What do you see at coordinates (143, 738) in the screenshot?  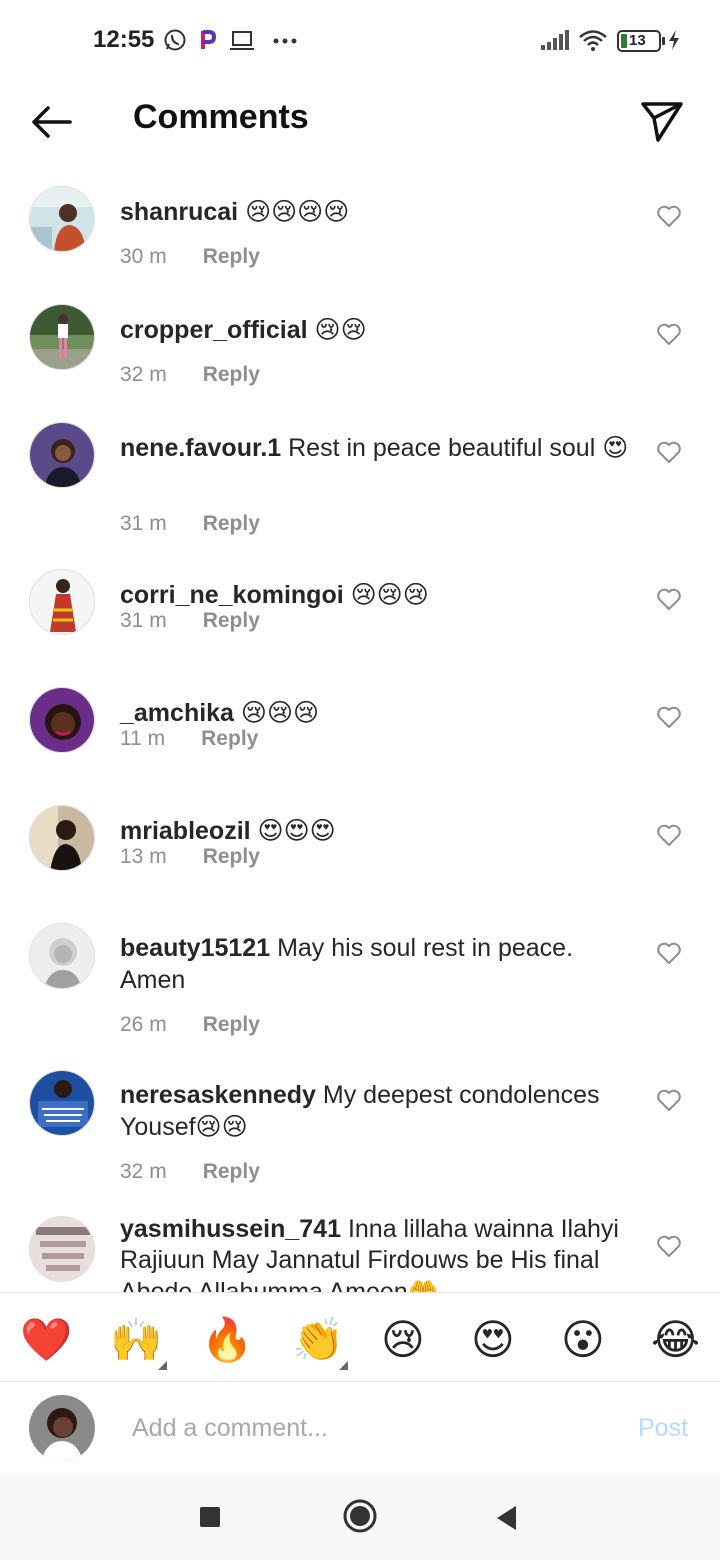 I see `comment-time: 11 m` at bounding box center [143, 738].